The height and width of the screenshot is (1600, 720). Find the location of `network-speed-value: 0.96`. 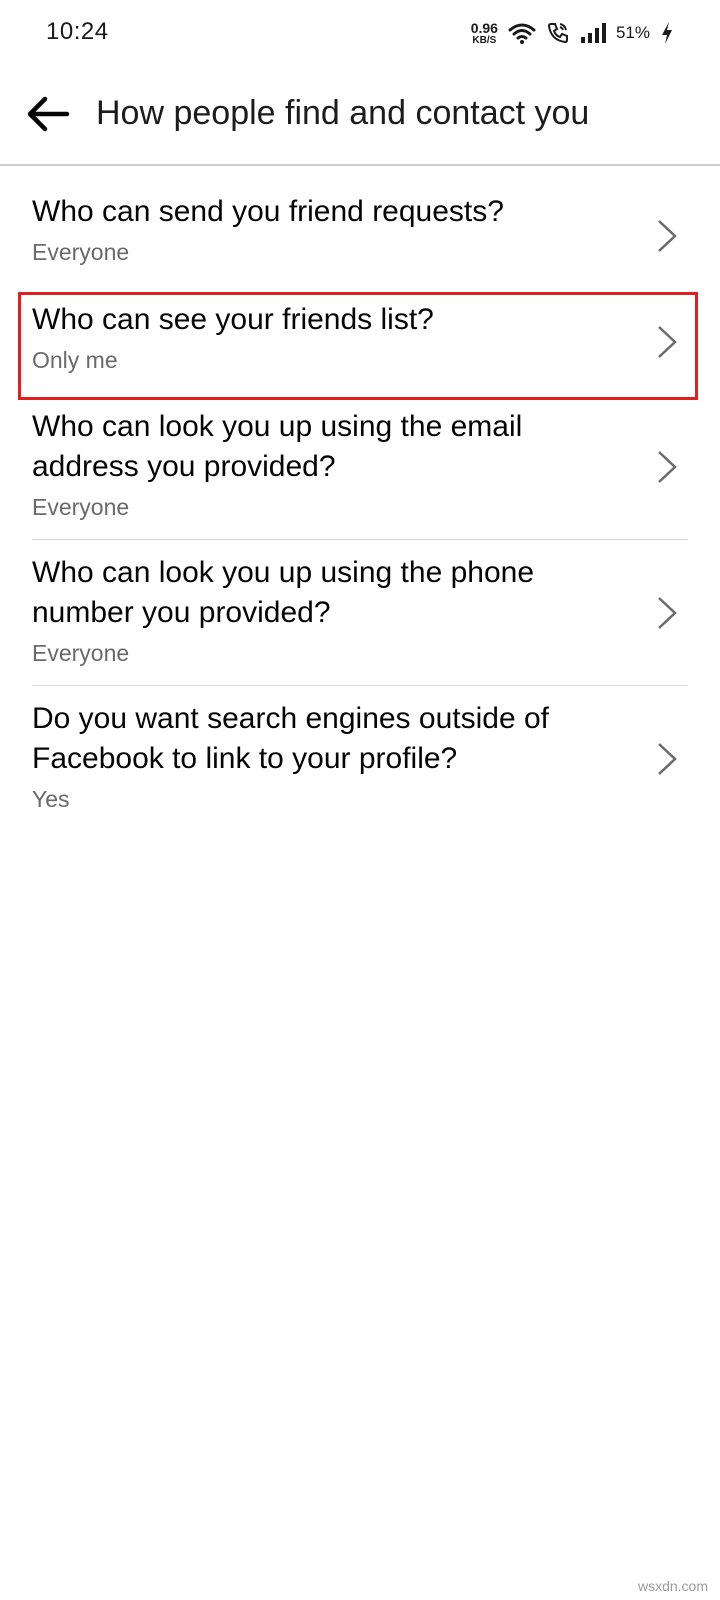

network-speed-value: 0.96 is located at coordinates (484, 27).